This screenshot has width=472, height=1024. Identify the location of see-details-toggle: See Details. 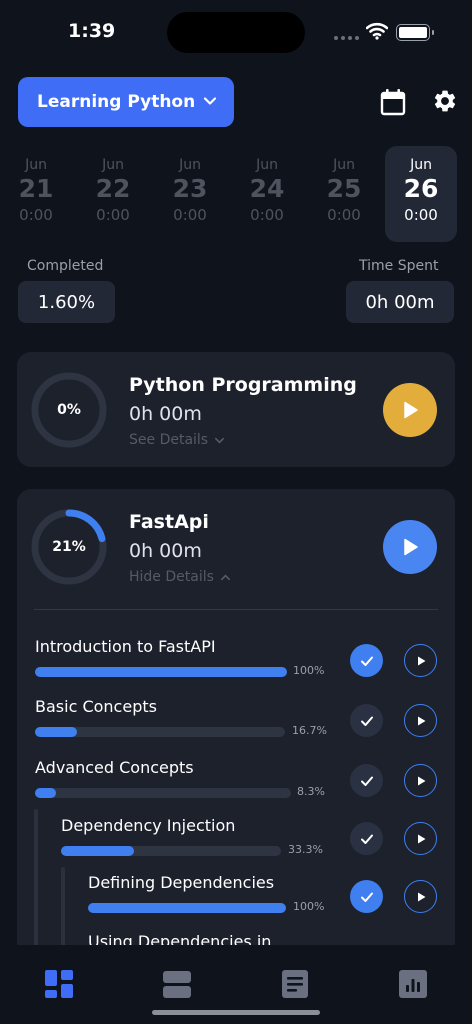
(177, 440).